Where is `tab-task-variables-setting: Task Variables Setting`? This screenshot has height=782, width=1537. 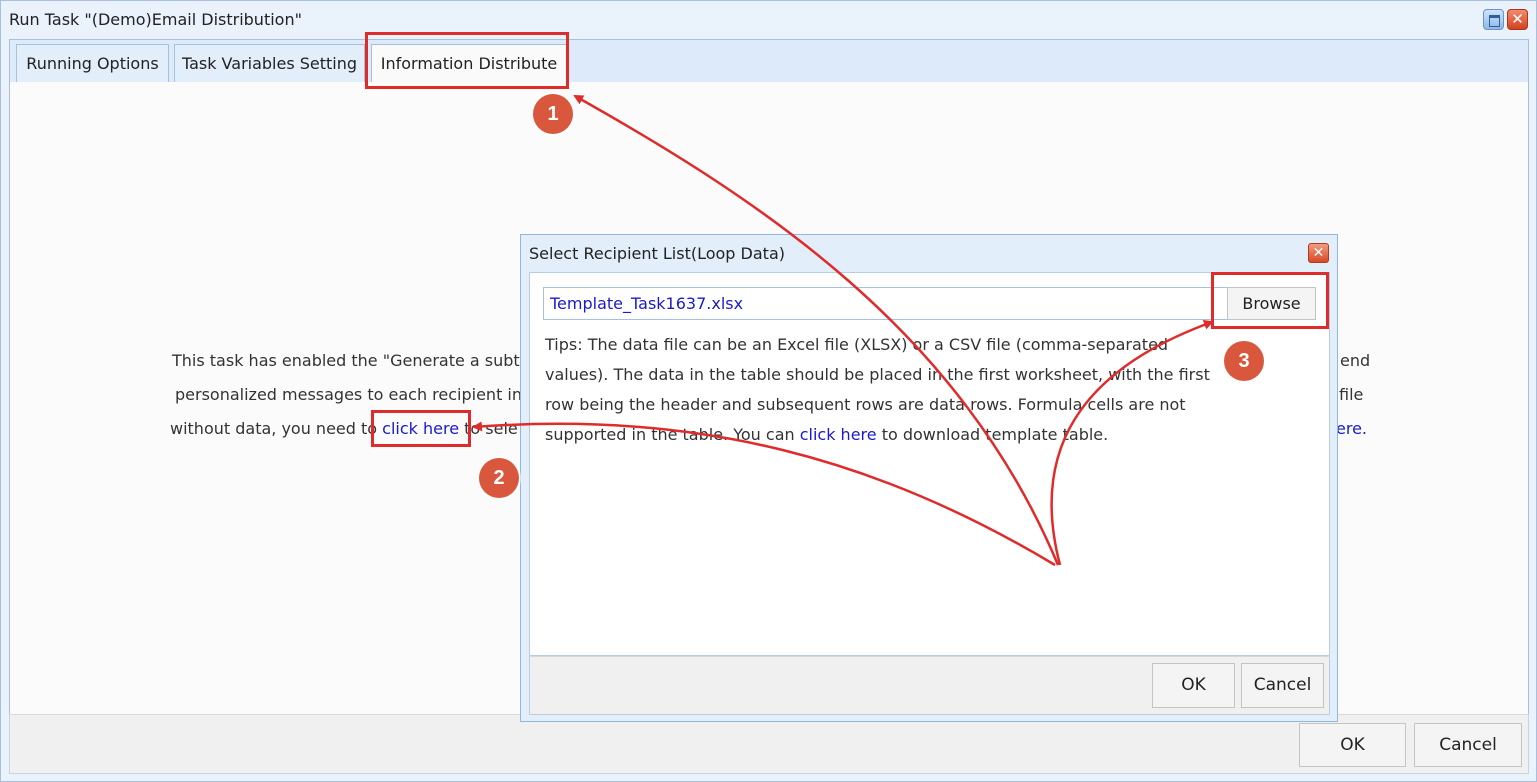 tab-task-variables-setting: Task Variables Setting is located at coordinates (269, 63).